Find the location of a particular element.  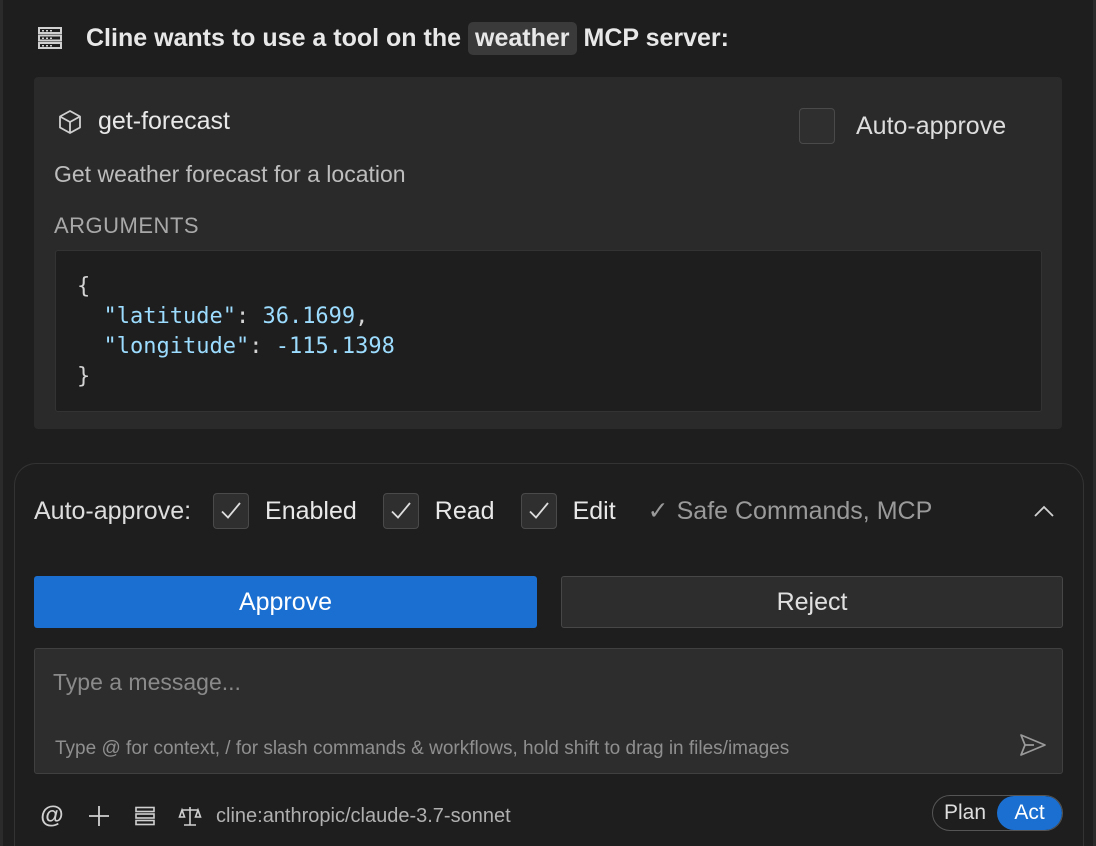

tool-name-row: get-forecast is located at coordinates (143, 121).